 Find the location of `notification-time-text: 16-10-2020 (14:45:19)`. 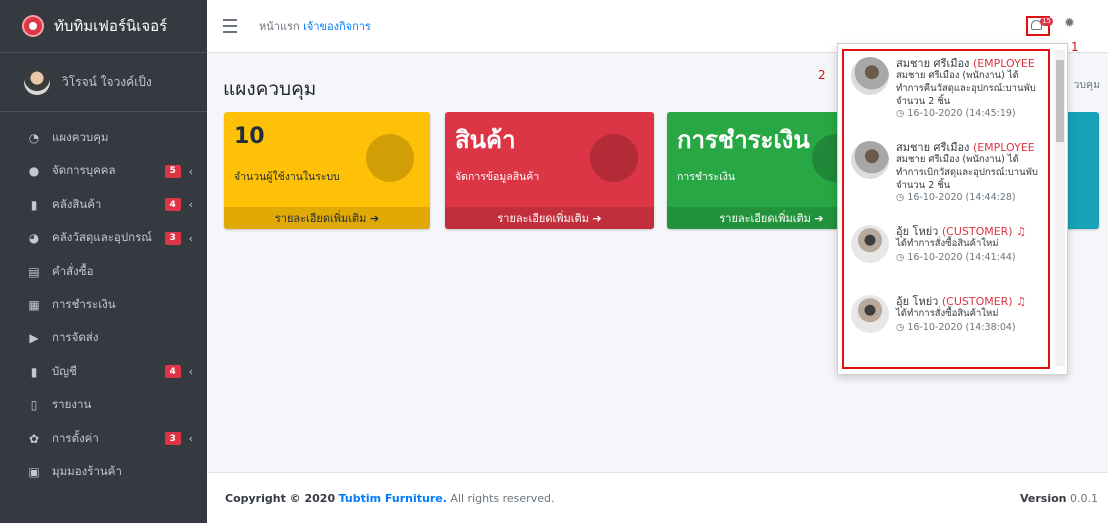

notification-time-text: 16-10-2020 (14:45:19) is located at coordinates (961, 113).